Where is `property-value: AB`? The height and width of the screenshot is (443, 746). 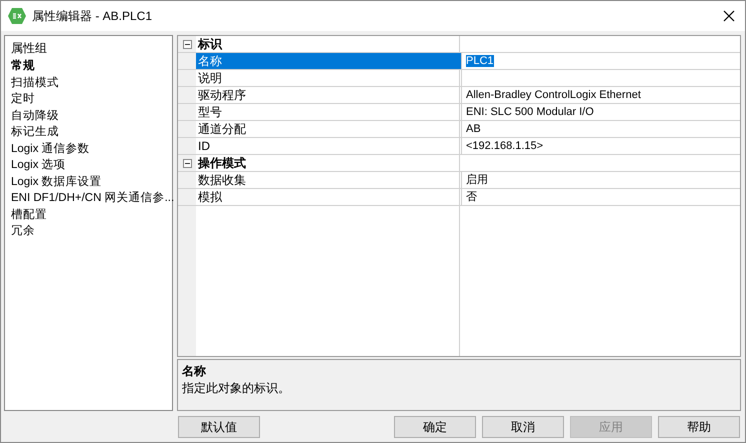 property-value: AB is located at coordinates (473, 129).